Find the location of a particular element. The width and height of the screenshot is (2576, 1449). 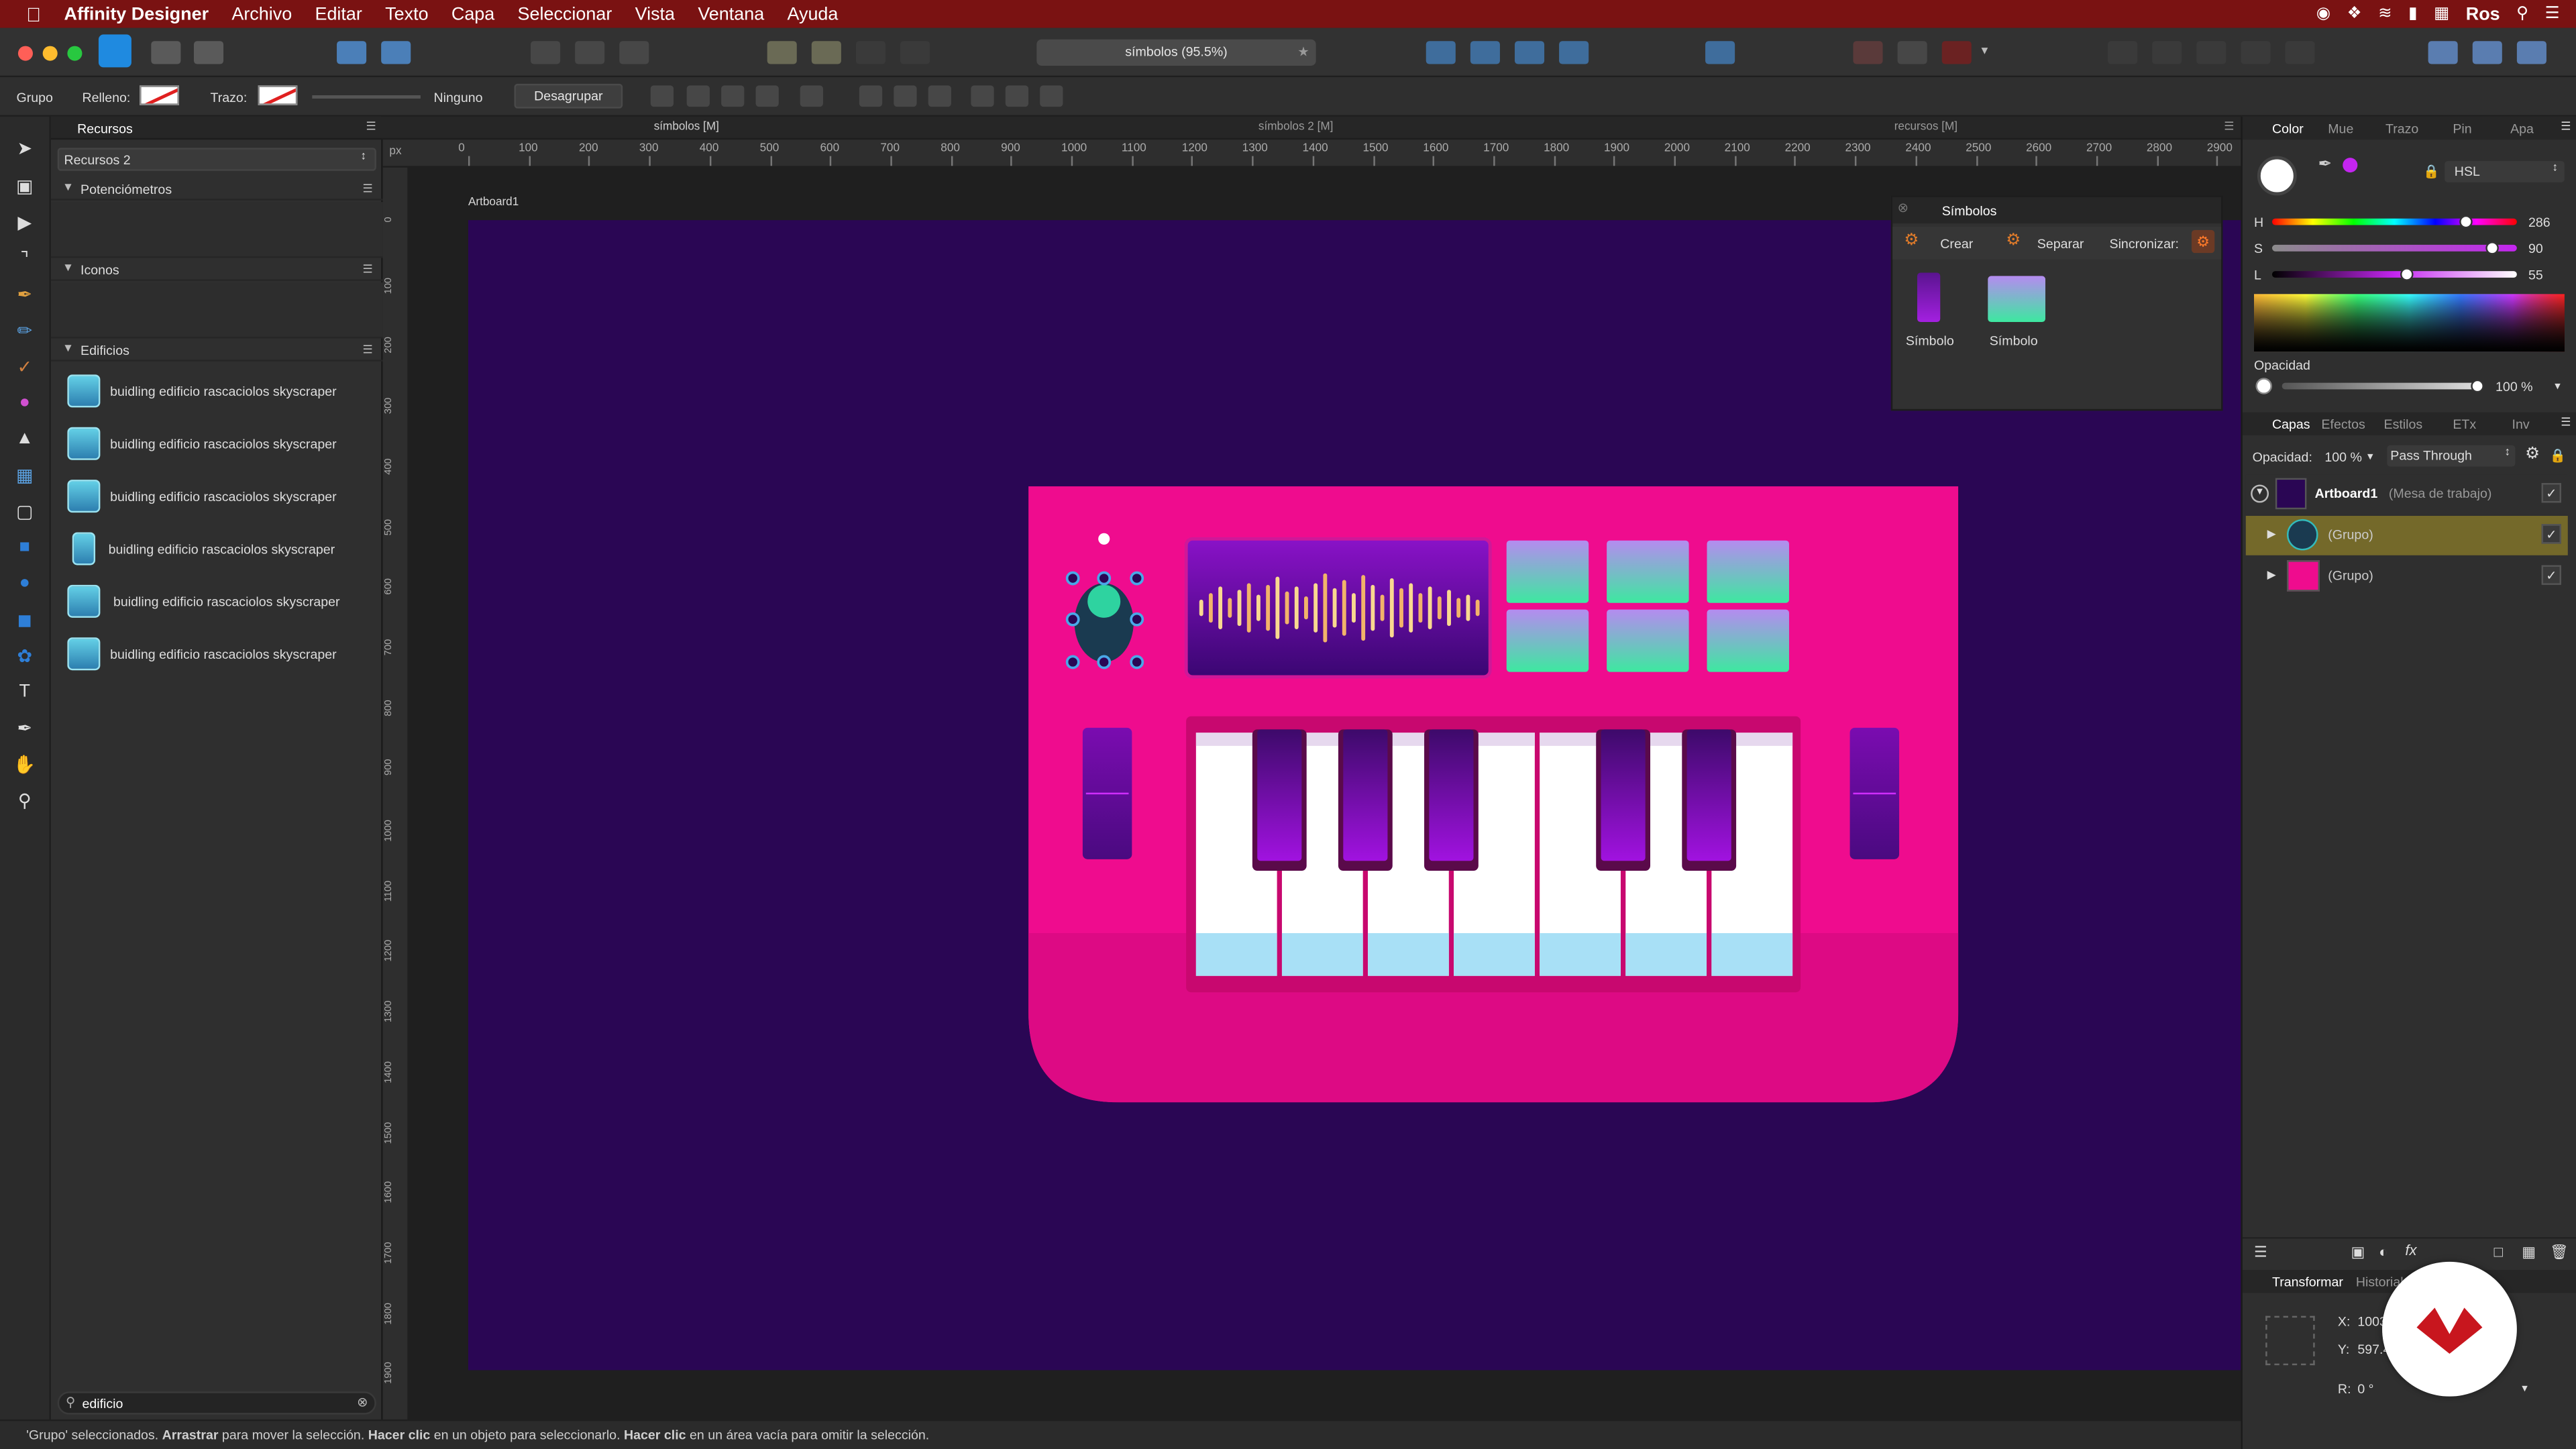

magnet-icon is located at coordinates (1956, 52).